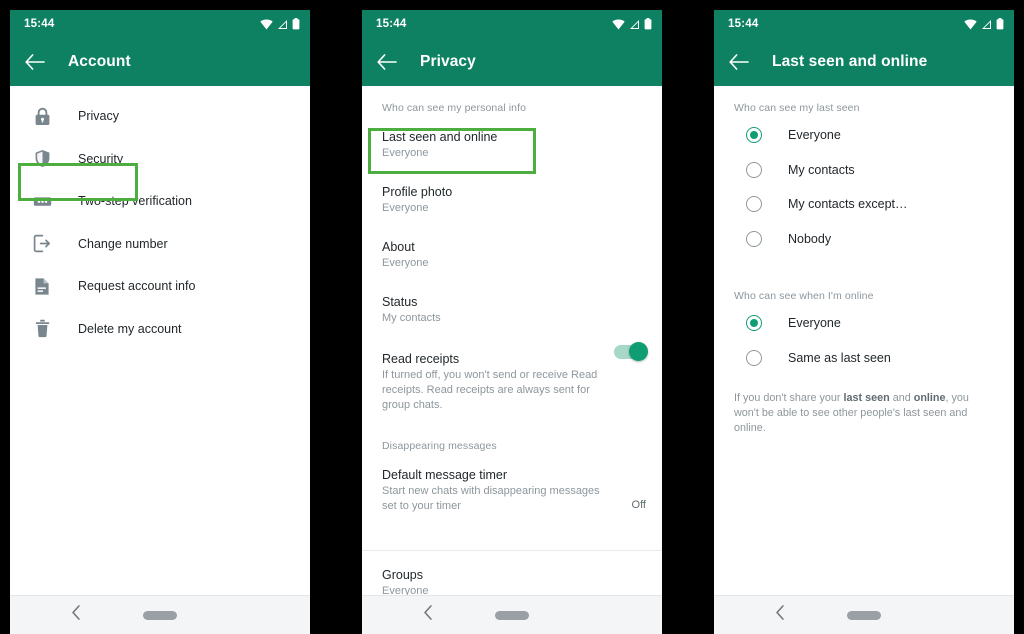 The width and height of the screenshot is (1024, 634). I want to click on sidebar-item-change-number: Change number, so click(160, 244).